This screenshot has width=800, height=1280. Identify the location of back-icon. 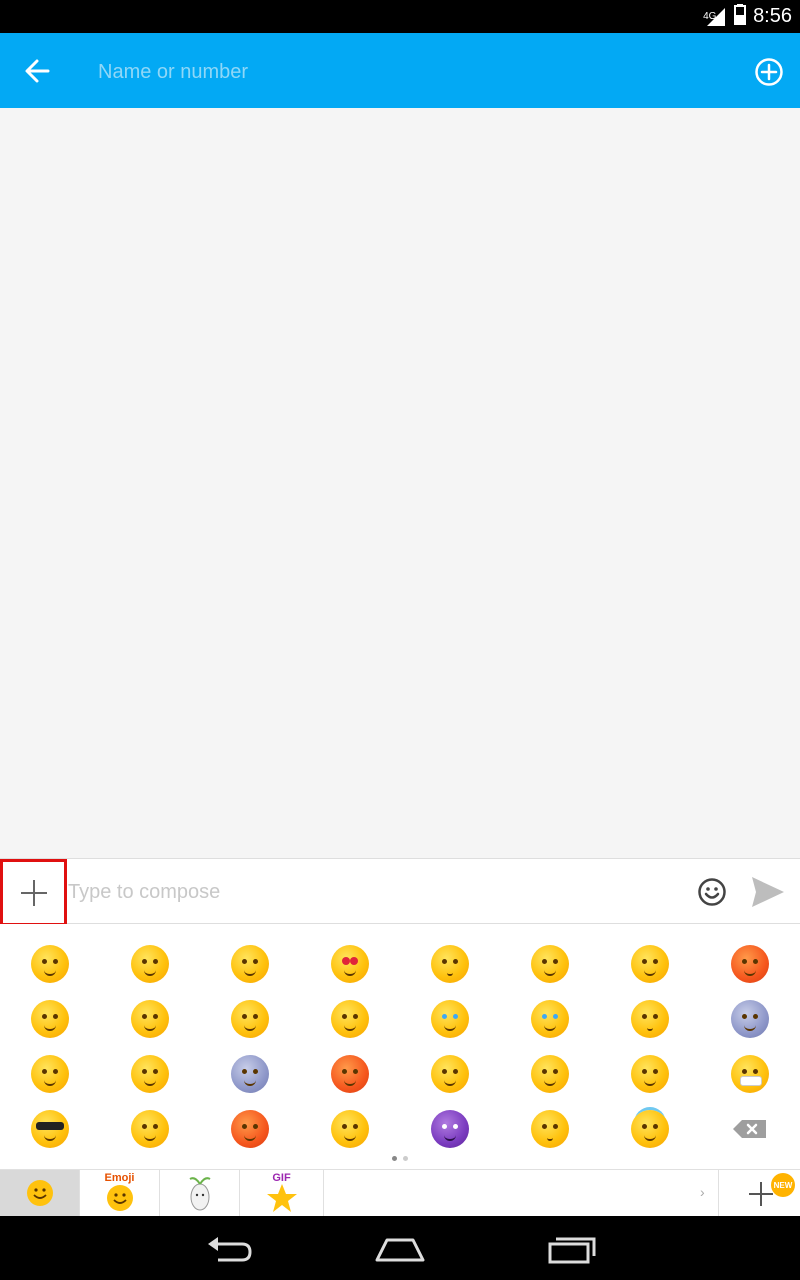
(230, 1249).